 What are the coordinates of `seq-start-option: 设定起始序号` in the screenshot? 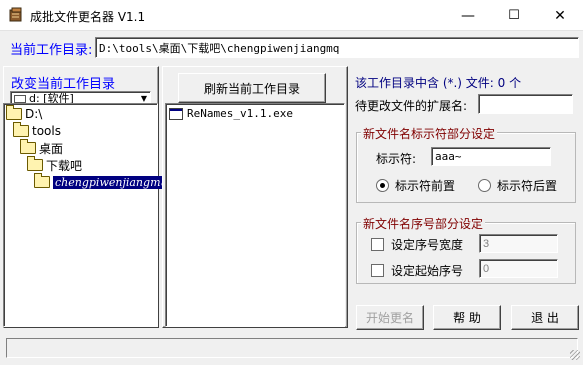 It's located at (417, 270).